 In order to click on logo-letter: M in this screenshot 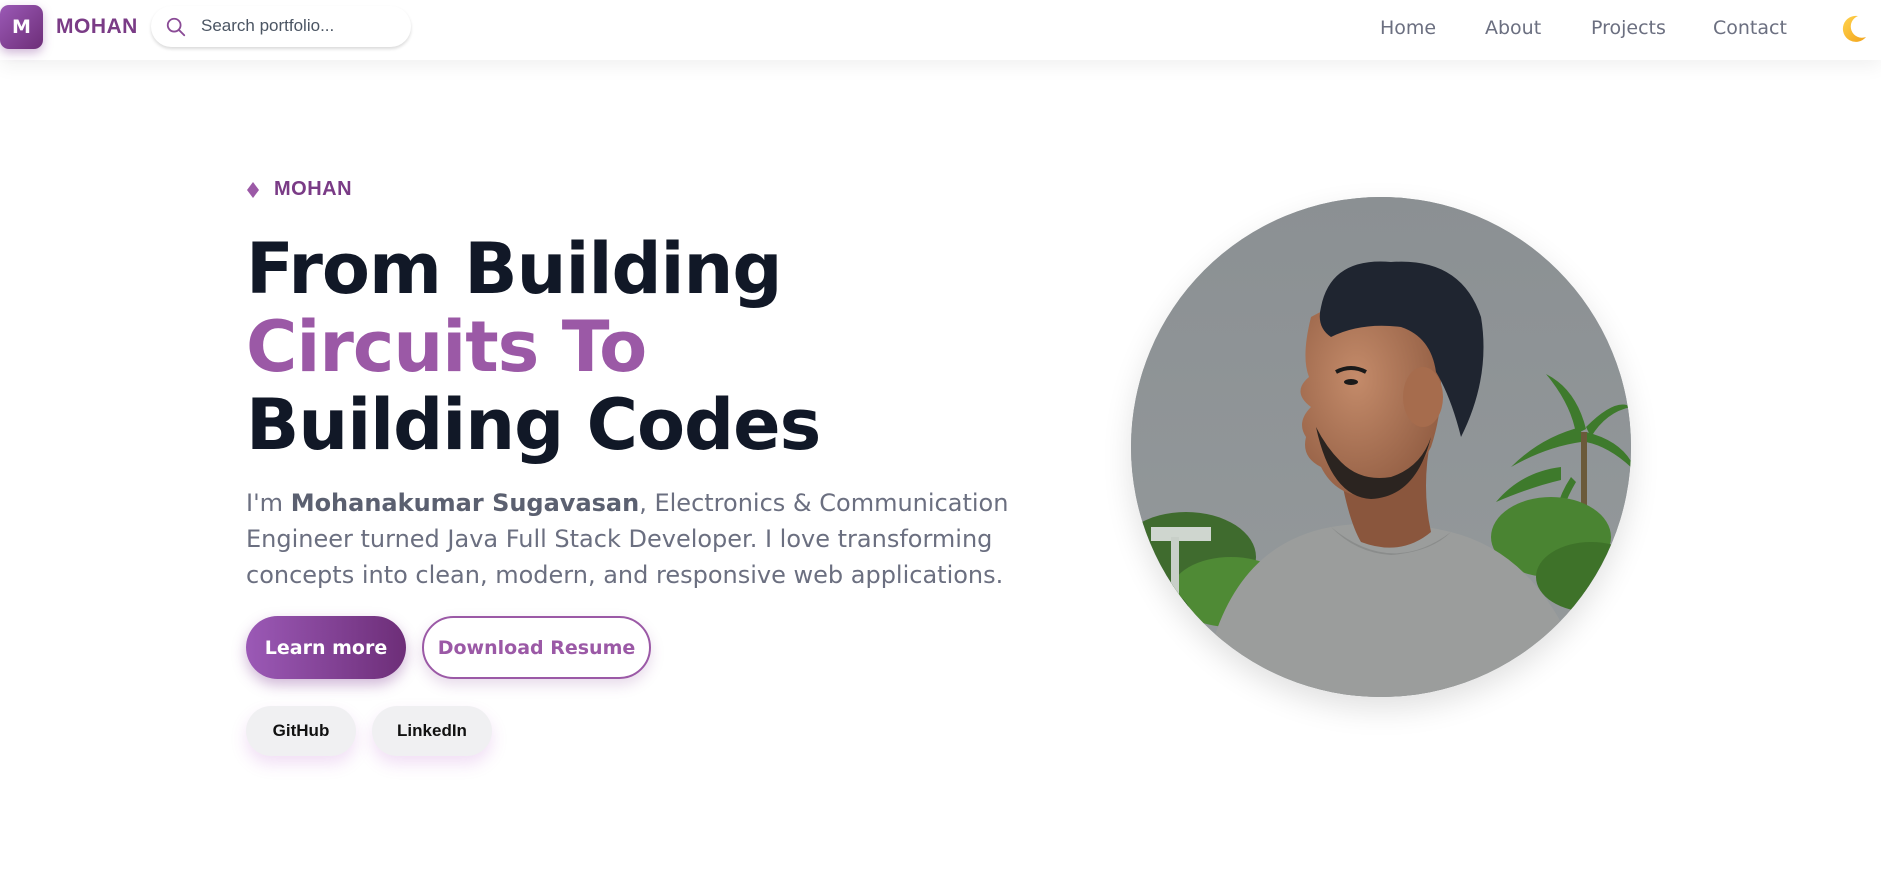, I will do `click(21, 27)`.